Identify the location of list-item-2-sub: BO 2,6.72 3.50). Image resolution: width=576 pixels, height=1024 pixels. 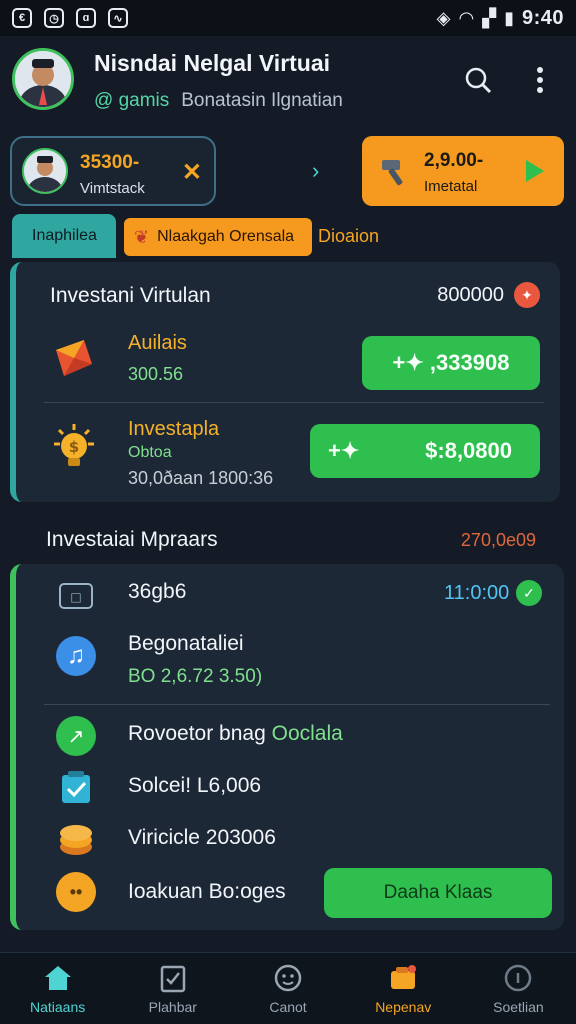
(195, 676).